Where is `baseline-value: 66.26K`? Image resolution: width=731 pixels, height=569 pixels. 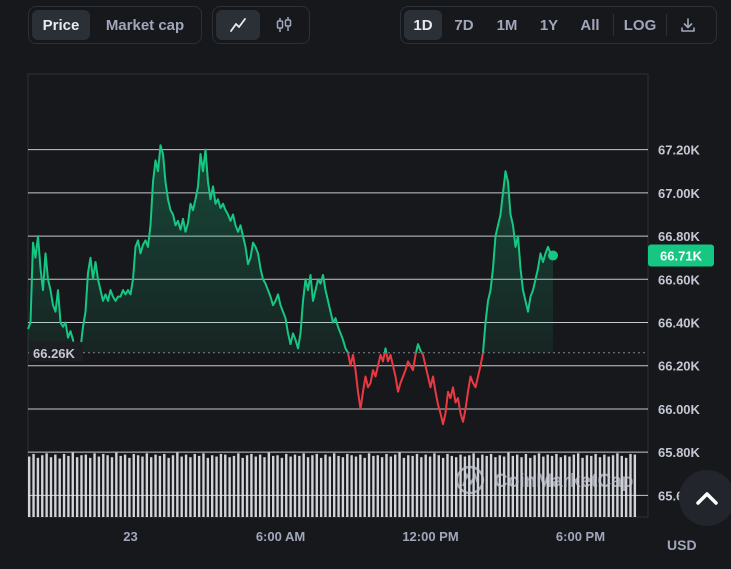 baseline-value: 66.26K is located at coordinates (54, 353).